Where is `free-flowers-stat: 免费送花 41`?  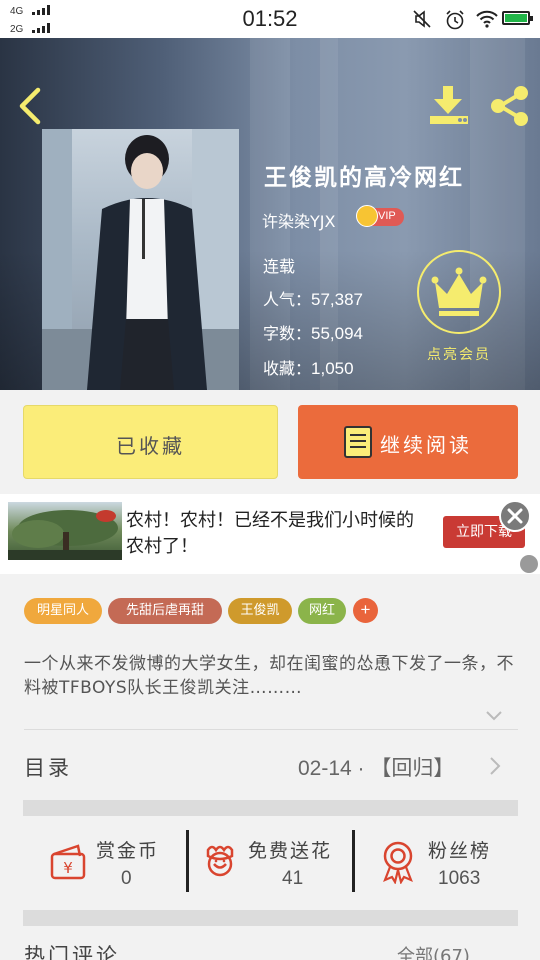 free-flowers-stat: 免费送花 41 is located at coordinates (272, 863).